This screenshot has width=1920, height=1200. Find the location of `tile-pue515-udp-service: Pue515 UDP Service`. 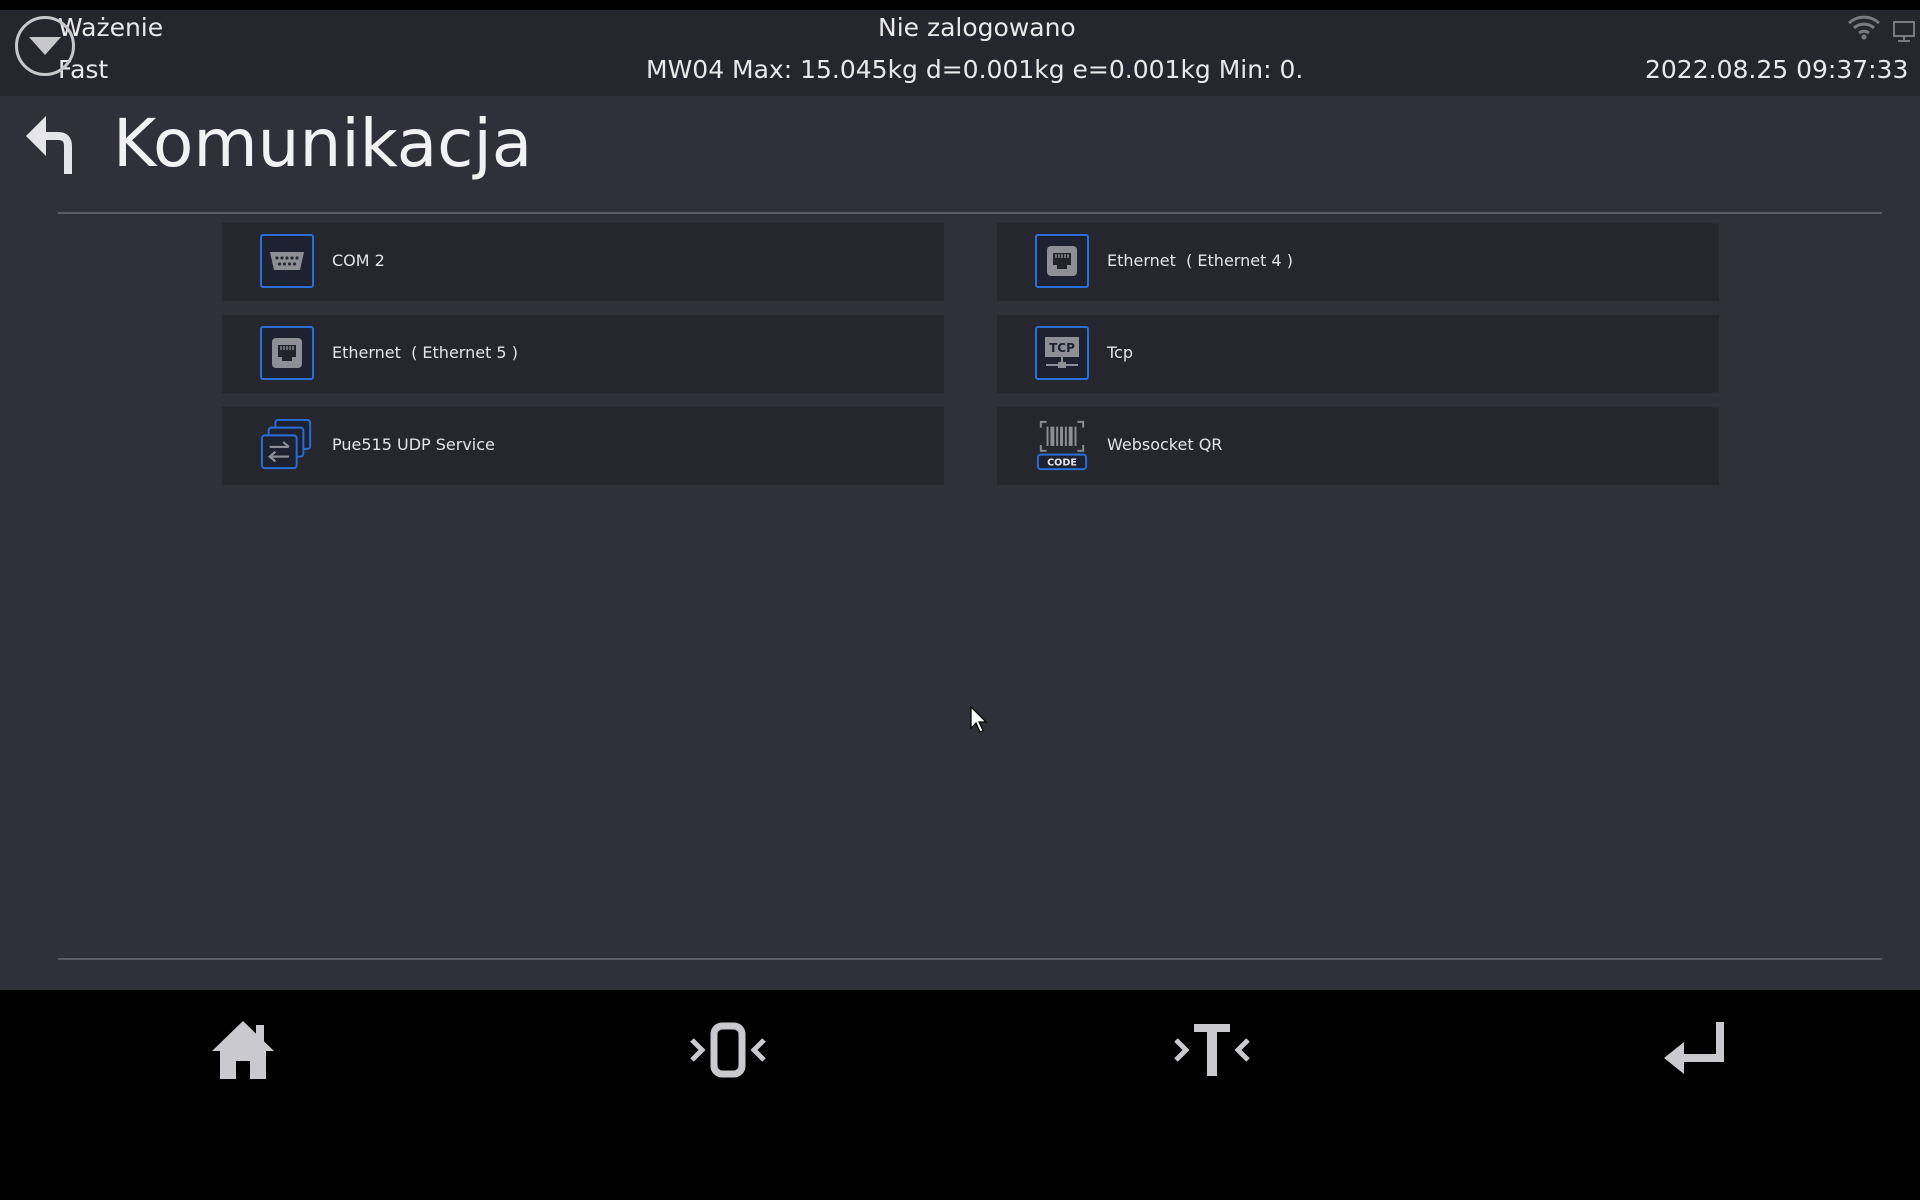

tile-pue515-udp-service: Pue515 UDP Service is located at coordinates (583, 446).